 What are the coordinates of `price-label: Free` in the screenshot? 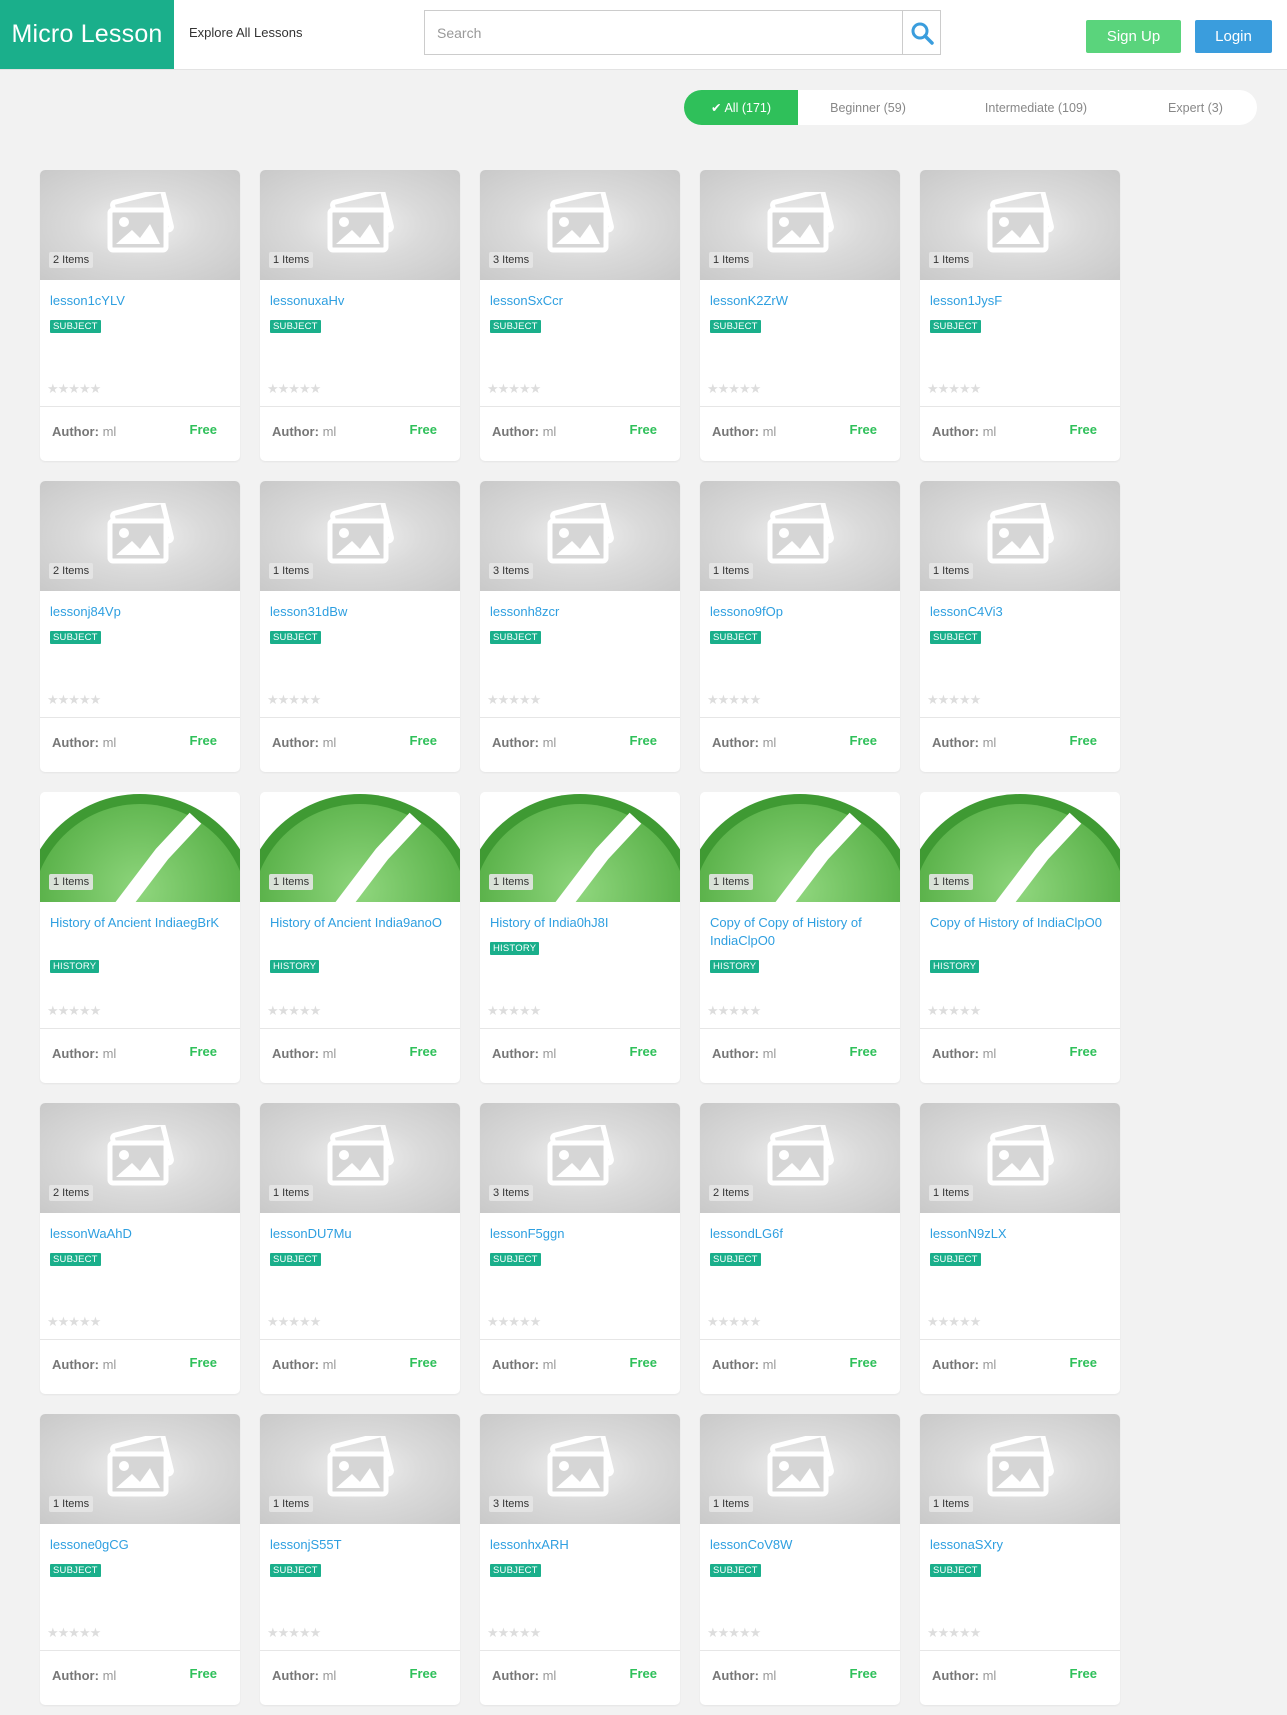 It's located at (203, 740).